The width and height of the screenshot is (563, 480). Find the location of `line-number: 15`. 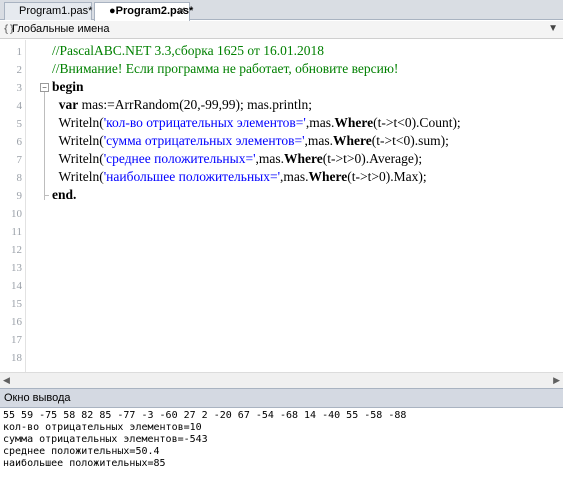

line-number: 15 is located at coordinates (16, 304).